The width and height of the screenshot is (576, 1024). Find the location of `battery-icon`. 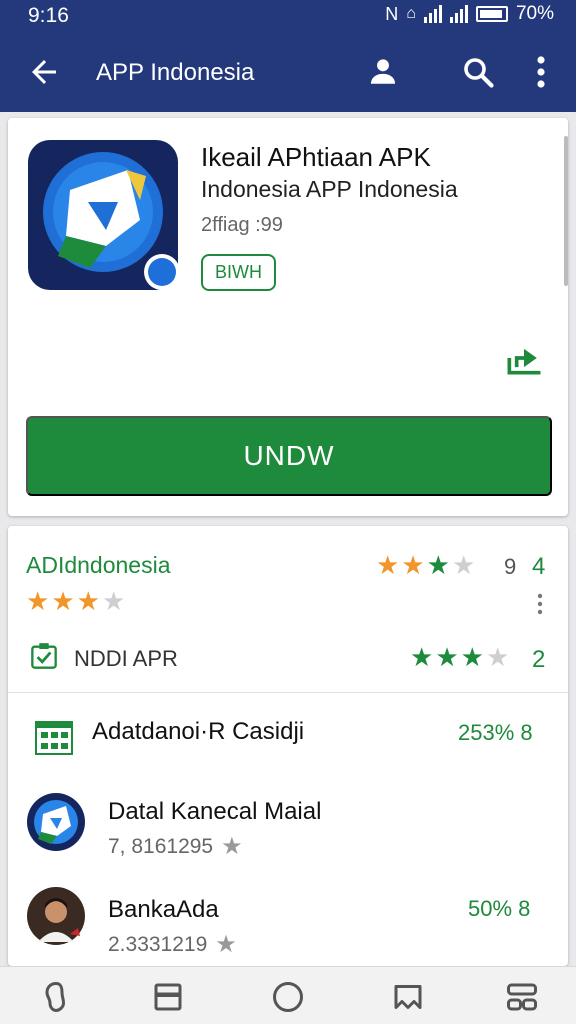

battery-icon is located at coordinates (491, 14).